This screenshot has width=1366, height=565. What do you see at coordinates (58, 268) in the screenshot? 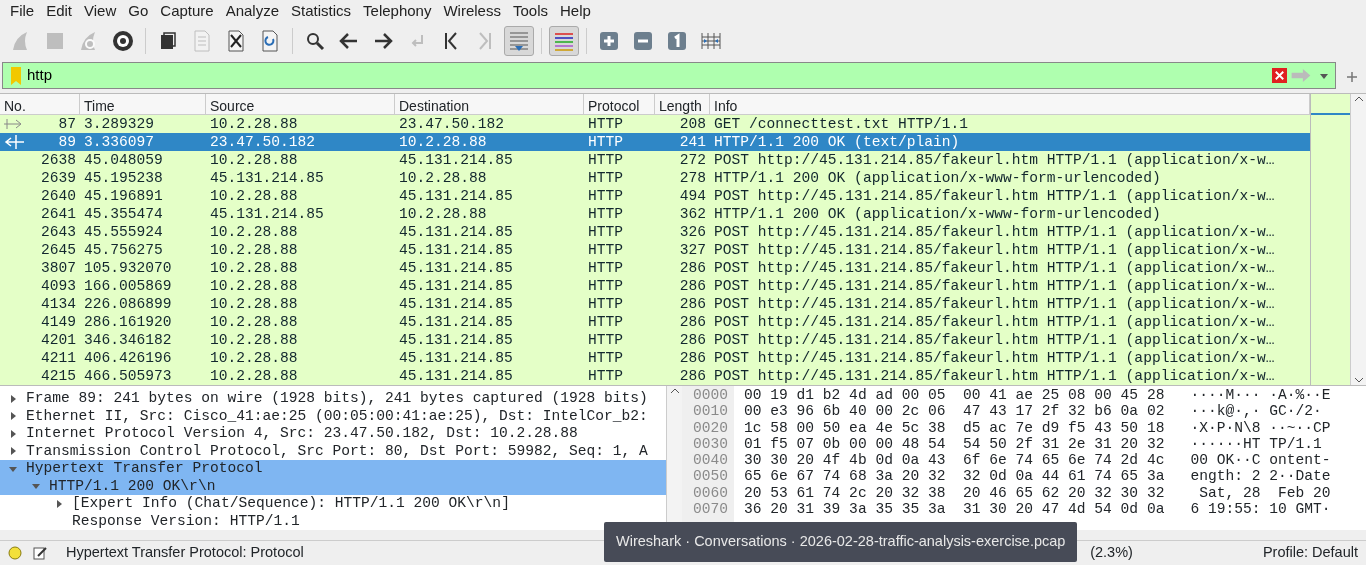
I see `table-cell: 3807` at bounding box center [58, 268].